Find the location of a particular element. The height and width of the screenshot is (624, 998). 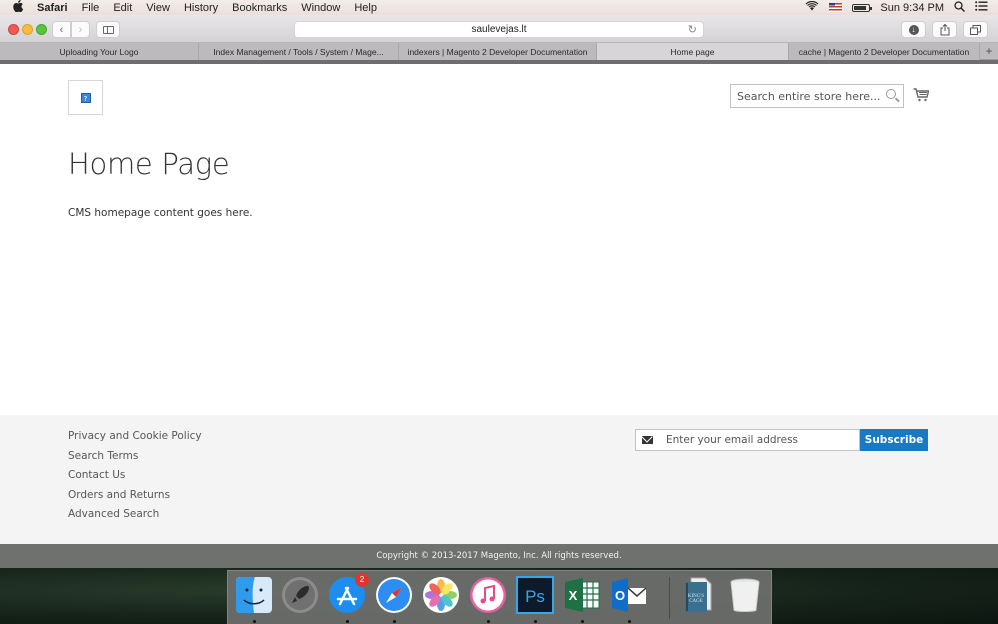

photoshop-icon: Ps is located at coordinates (535, 595).